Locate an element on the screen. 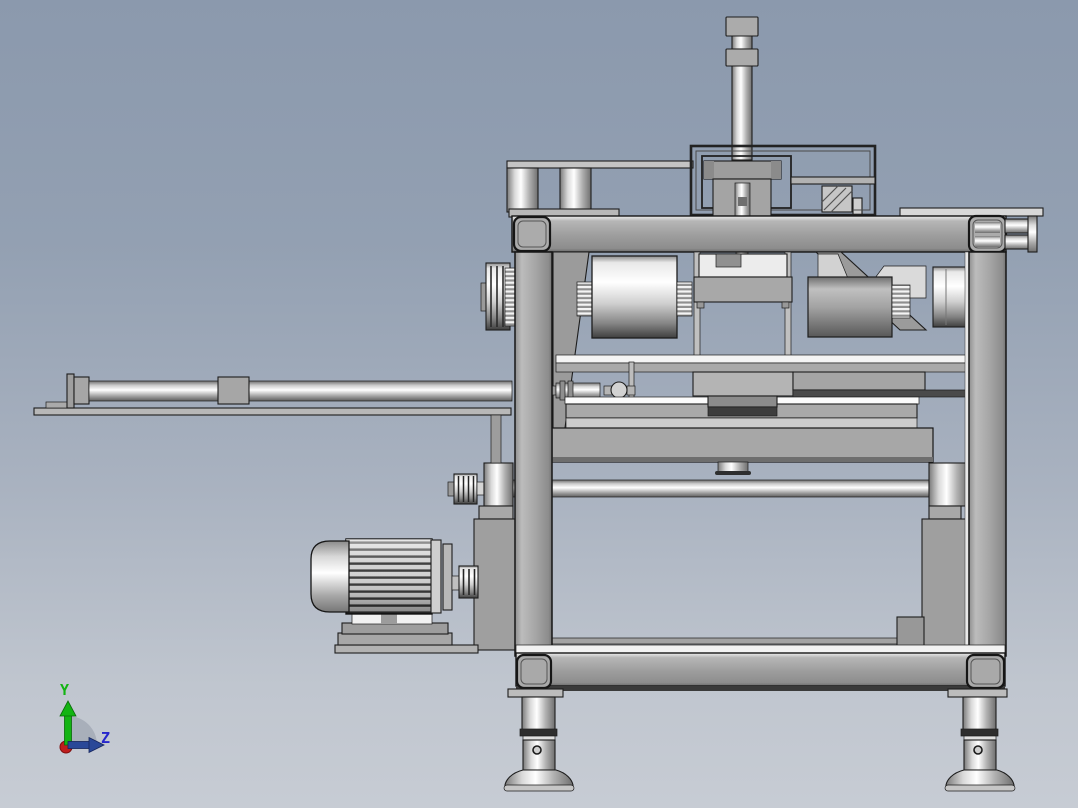 This screenshot has width=1078, height=808. z-axis-label: Z is located at coordinates (105, 738).